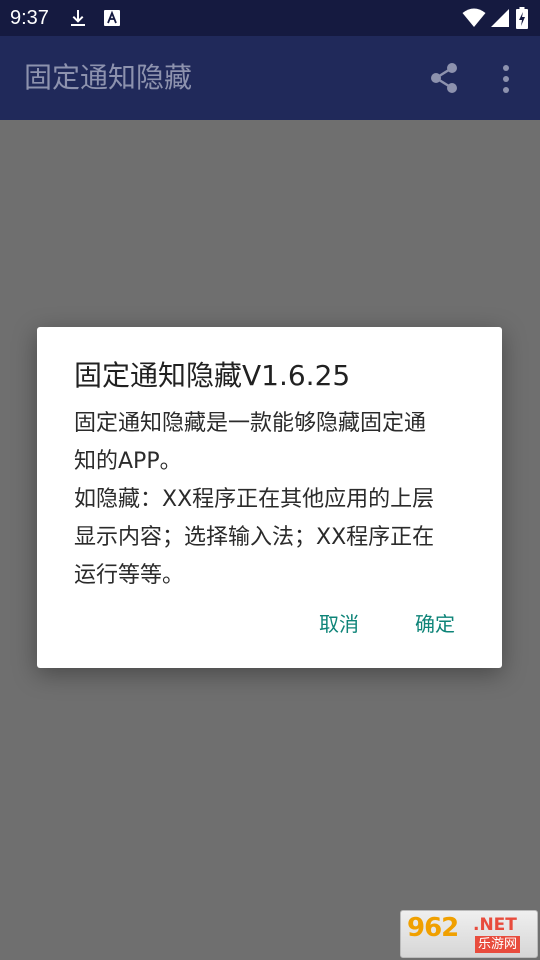  What do you see at coordinates (108, 77) in the screenshot?
I see `app-title: 固定通知隐藏` at bounding box center [108, 77].